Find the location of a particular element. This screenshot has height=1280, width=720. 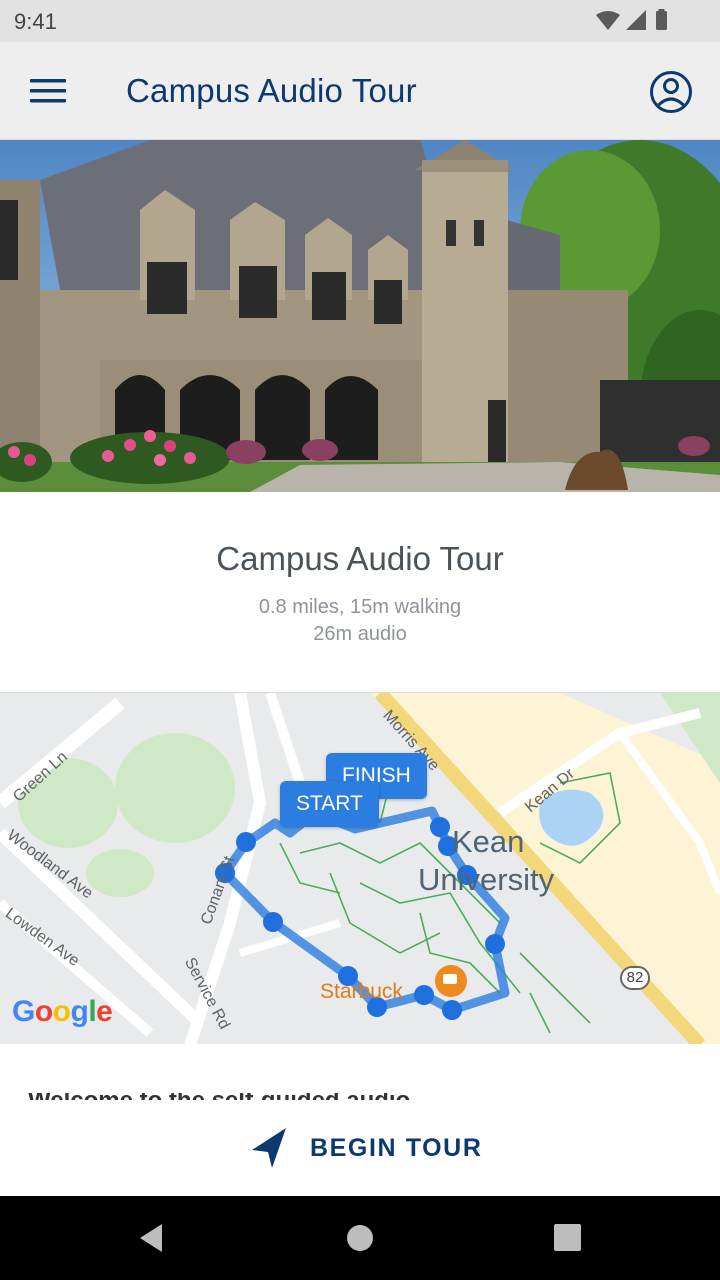

begin-tour-bar: BEGIN TOUR is located at coordinates (360, 1148).